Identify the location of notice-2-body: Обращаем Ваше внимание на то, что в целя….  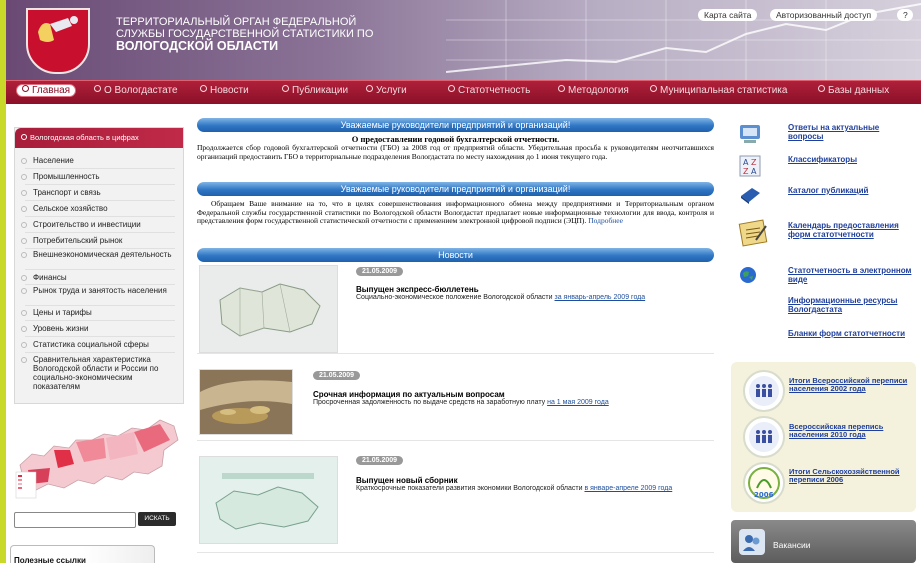
(455, 212).